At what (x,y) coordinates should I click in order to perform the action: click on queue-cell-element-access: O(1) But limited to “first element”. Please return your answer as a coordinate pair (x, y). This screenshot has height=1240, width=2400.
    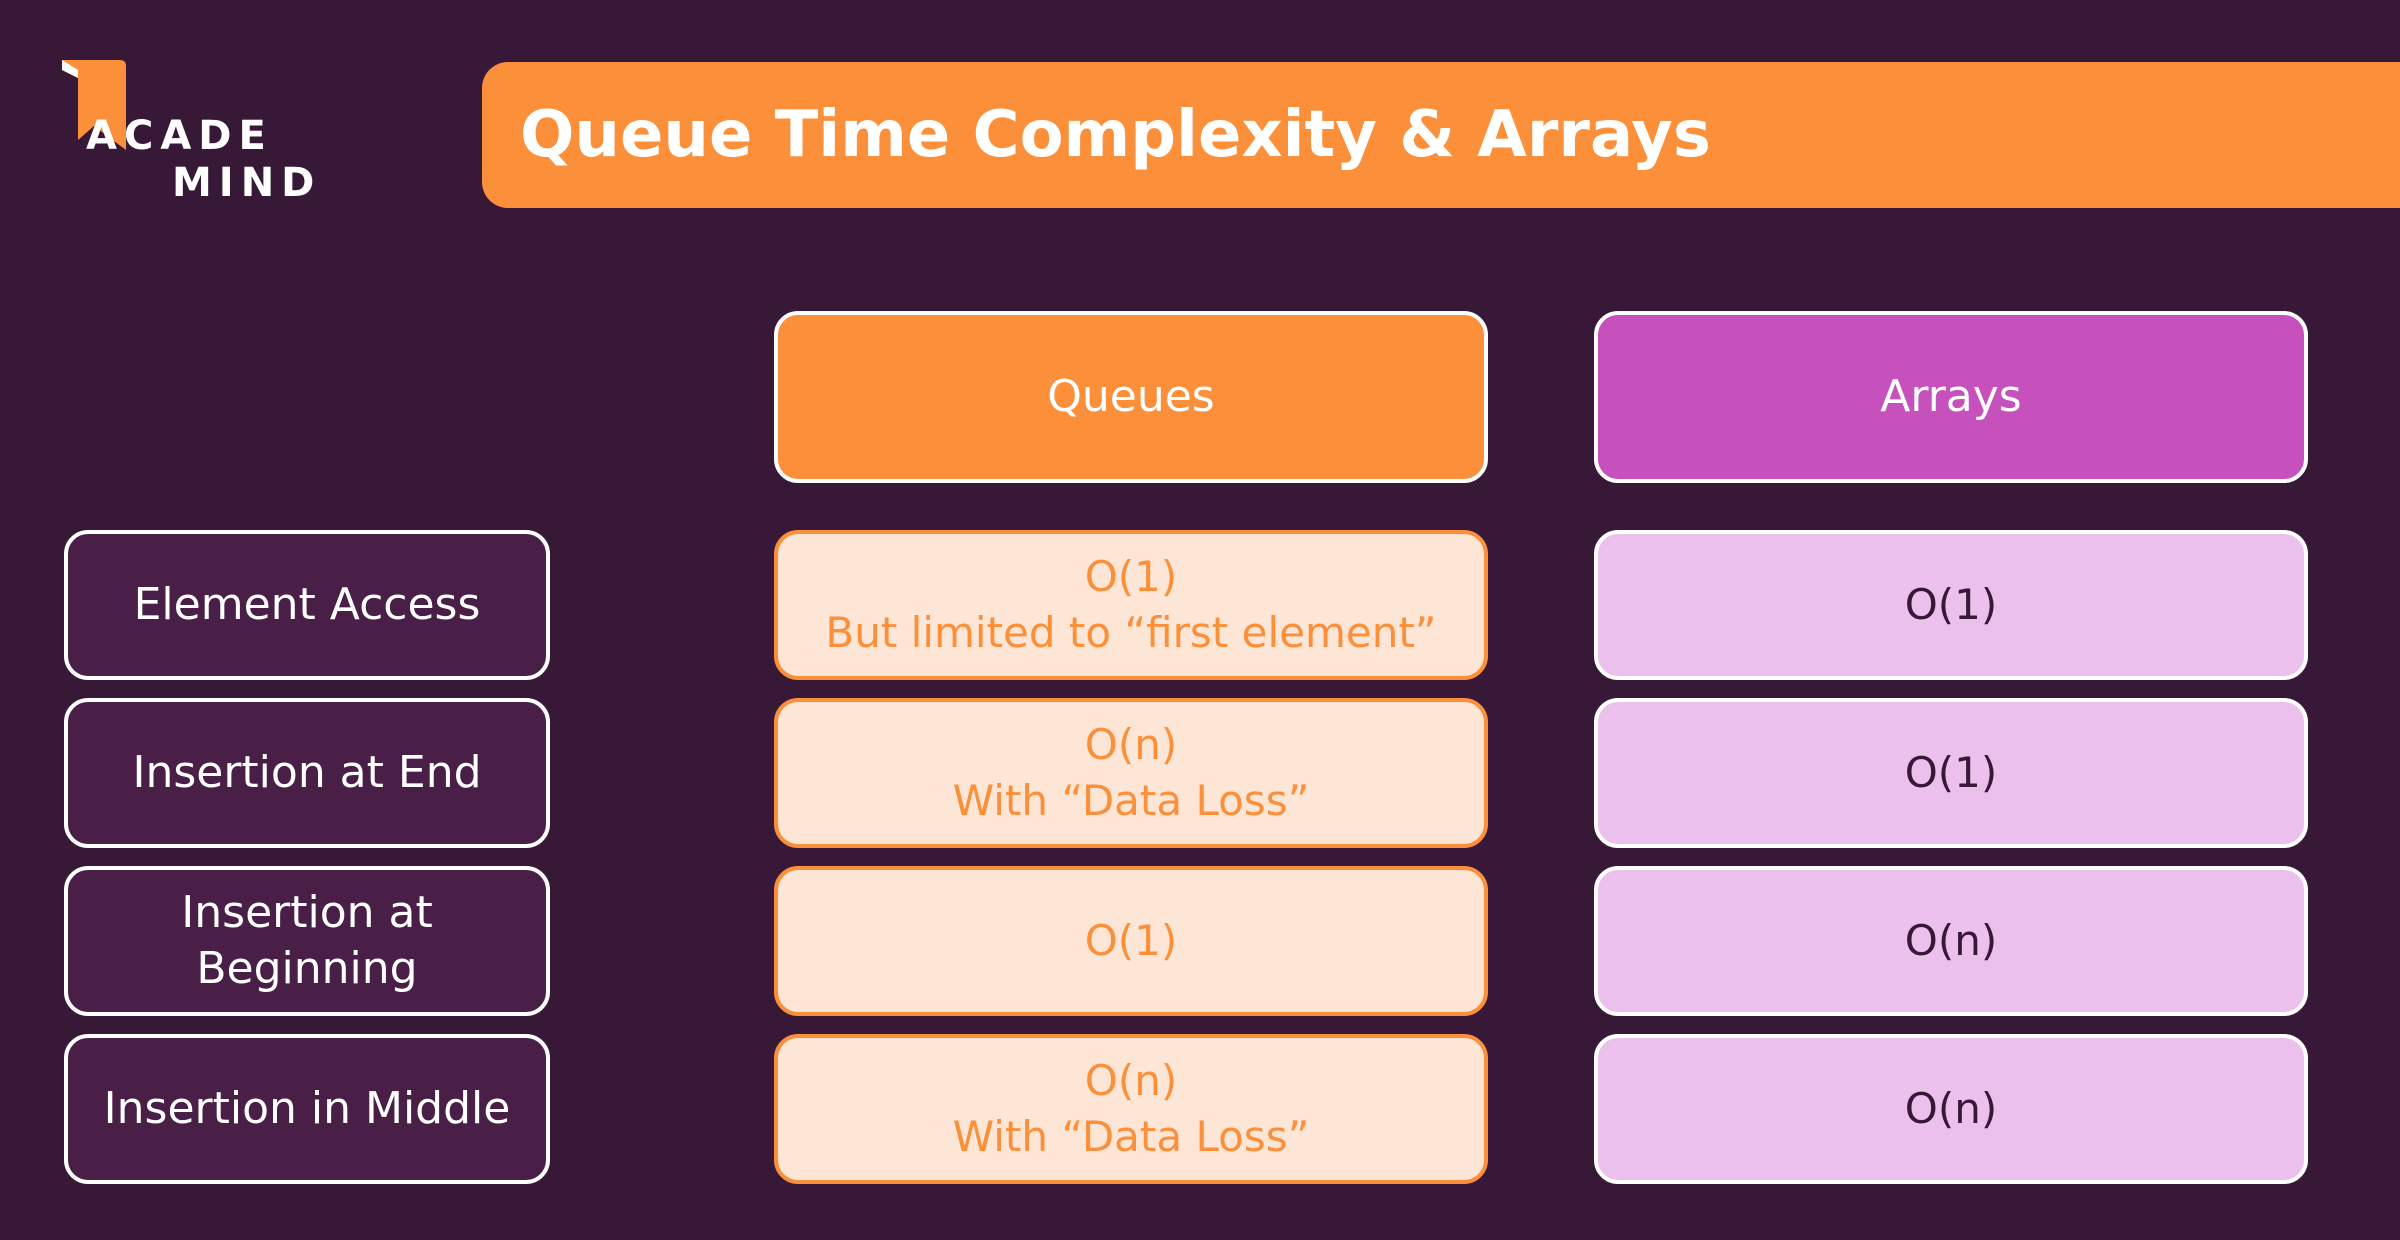
    Looking at the image, I should click on (1131, 605).